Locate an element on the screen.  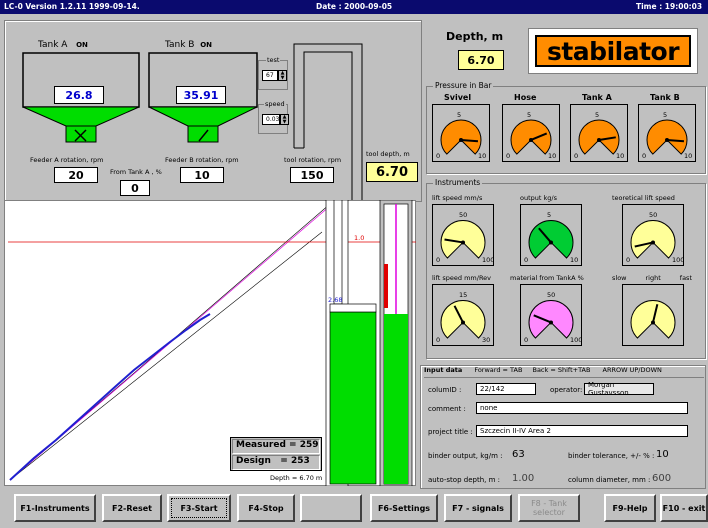
gauge: 15 0 30 is located at coordinates (463, 315).